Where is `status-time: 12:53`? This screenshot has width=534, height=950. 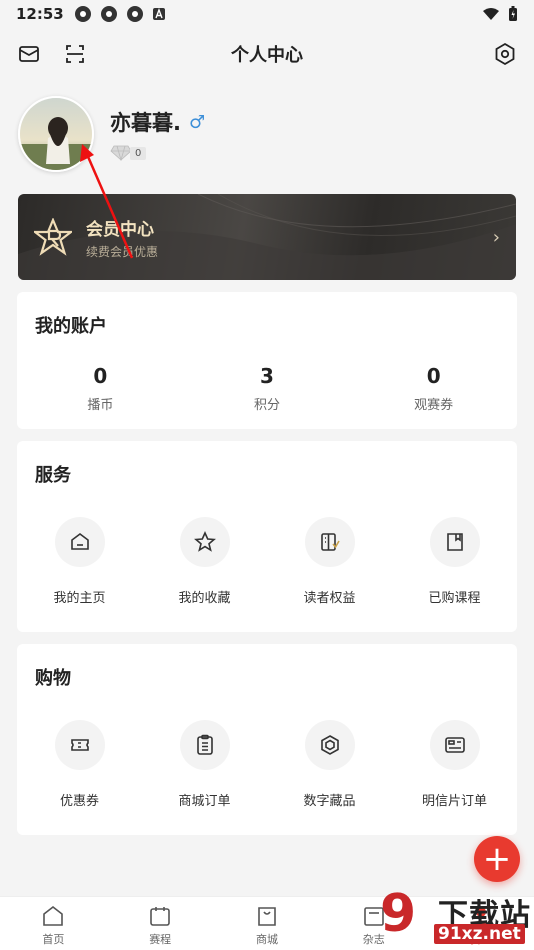
status-time: 12:53 is located at coordinates (40, 14).